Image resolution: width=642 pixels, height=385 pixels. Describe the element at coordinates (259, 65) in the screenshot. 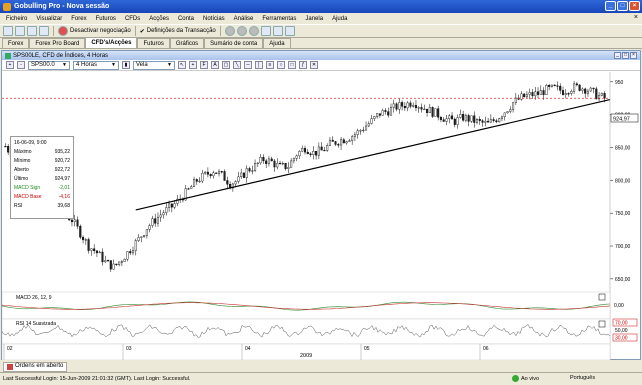

I see `vline-tool-icon: │` at that location.